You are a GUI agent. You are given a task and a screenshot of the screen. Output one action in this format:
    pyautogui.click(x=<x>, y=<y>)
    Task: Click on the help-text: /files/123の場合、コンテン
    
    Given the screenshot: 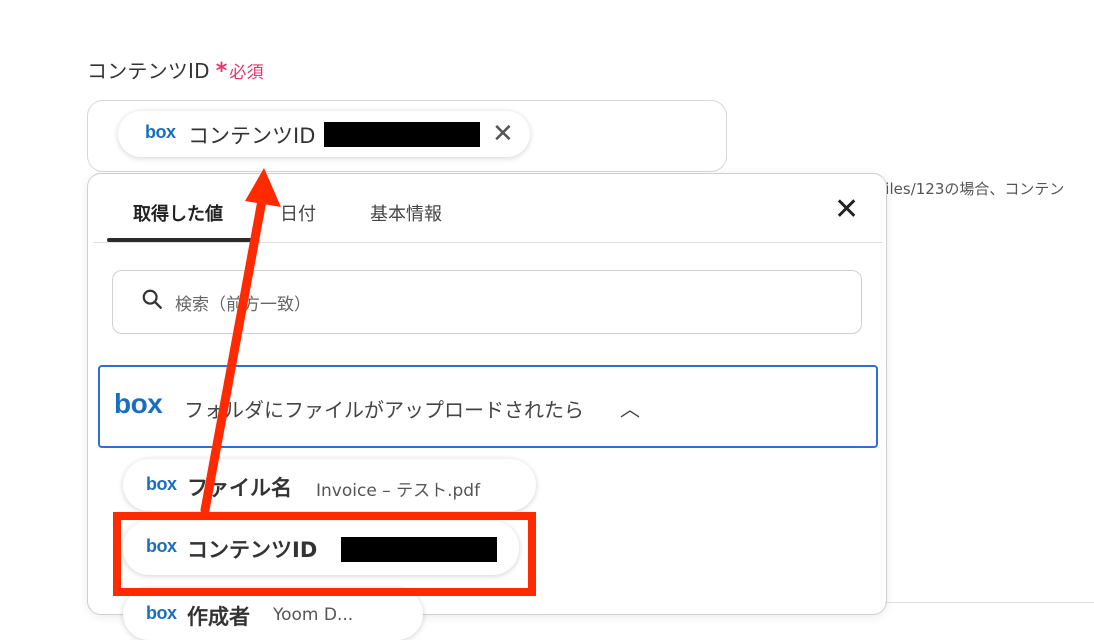 What is the action you would take?
    pyautogui.click(x=970, y=189)
    